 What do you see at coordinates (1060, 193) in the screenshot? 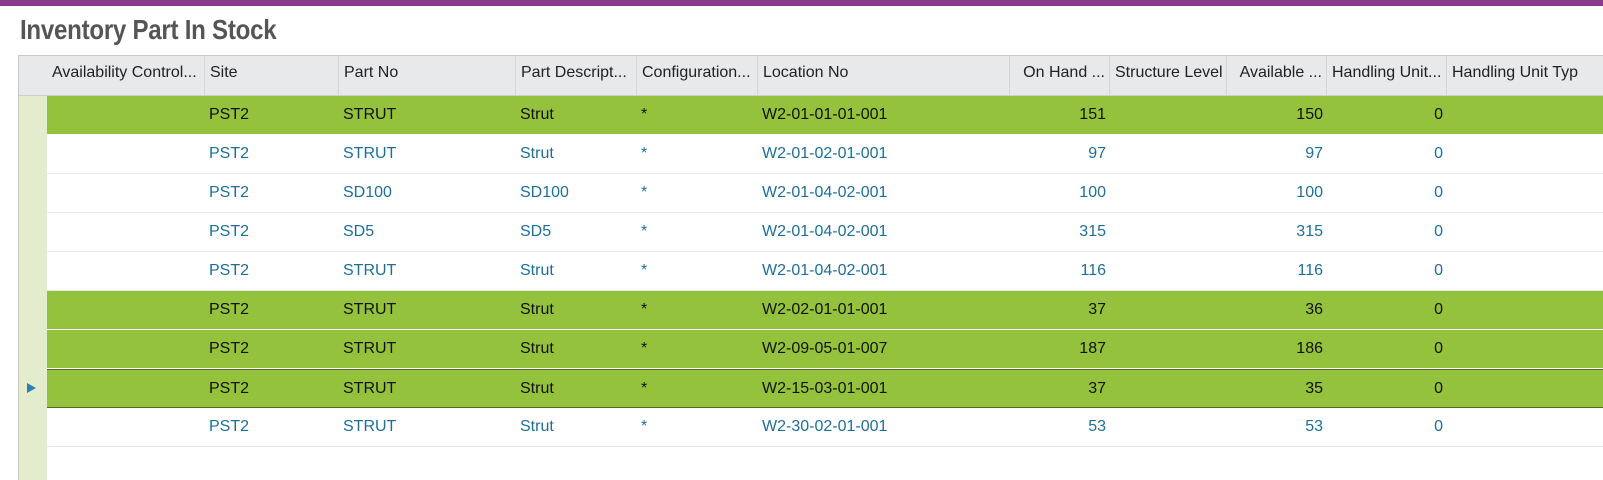
I see `cell-on-hand: 100` at bounding box center [1060, 193].